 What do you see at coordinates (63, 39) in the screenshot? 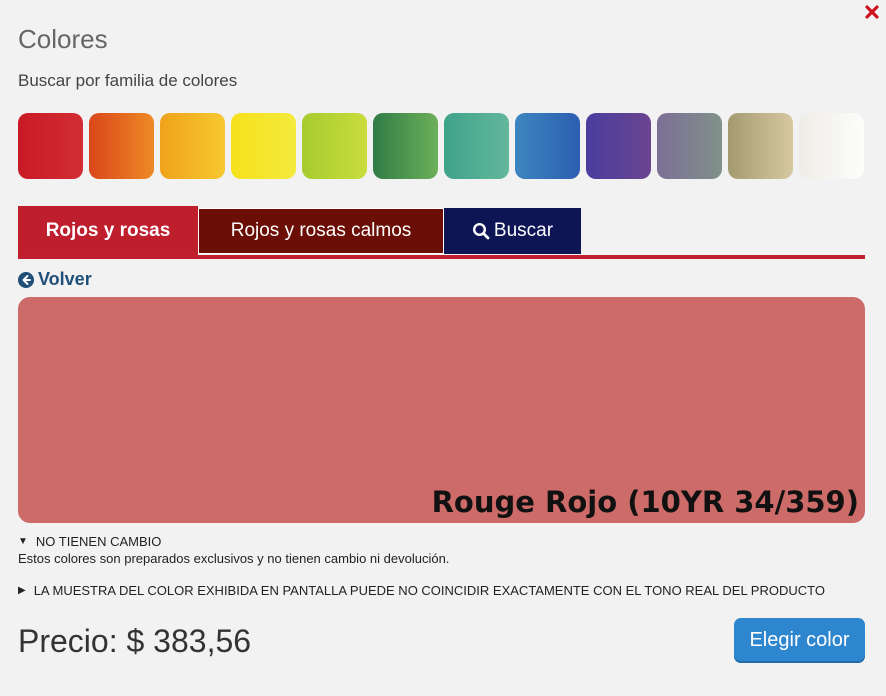
I see `dialog-title: Colores` at bounding box center [63, 39].